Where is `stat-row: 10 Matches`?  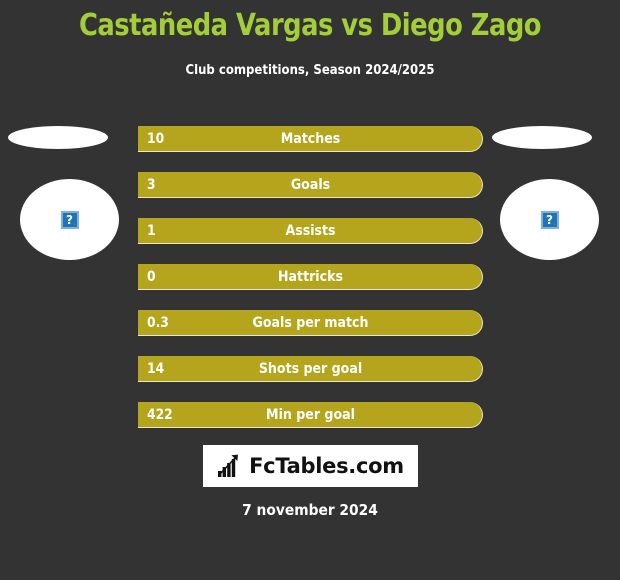
stat-row: 10 Matches is located at coordinates (310, 139).